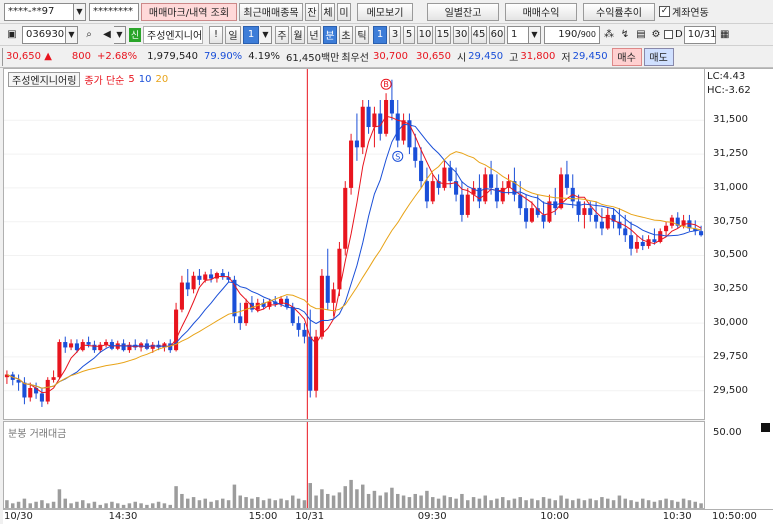 This screenshot has height=524, width=773. I want to click on minute-option-1: 1, so click(380, 34).